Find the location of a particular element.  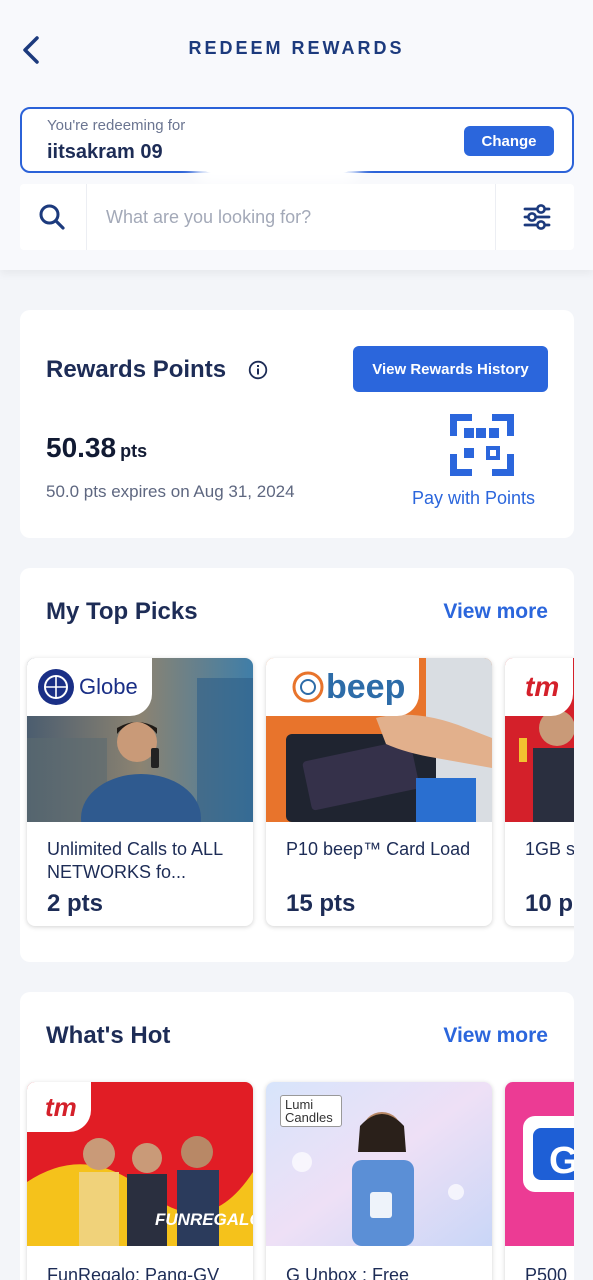

reward-tile: FUNREGALO tm FunRegalo: Pang-GV is located at coordinates (140, 1181).